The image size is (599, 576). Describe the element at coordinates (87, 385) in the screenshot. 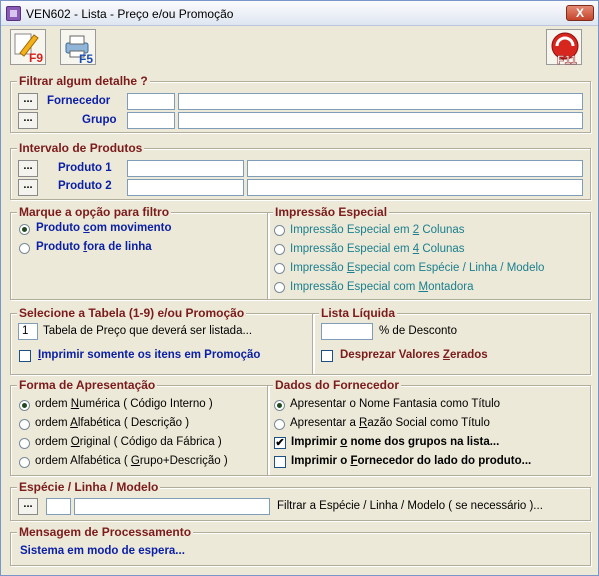

I see `forma-legend: Forma de Apresentação` at that location.